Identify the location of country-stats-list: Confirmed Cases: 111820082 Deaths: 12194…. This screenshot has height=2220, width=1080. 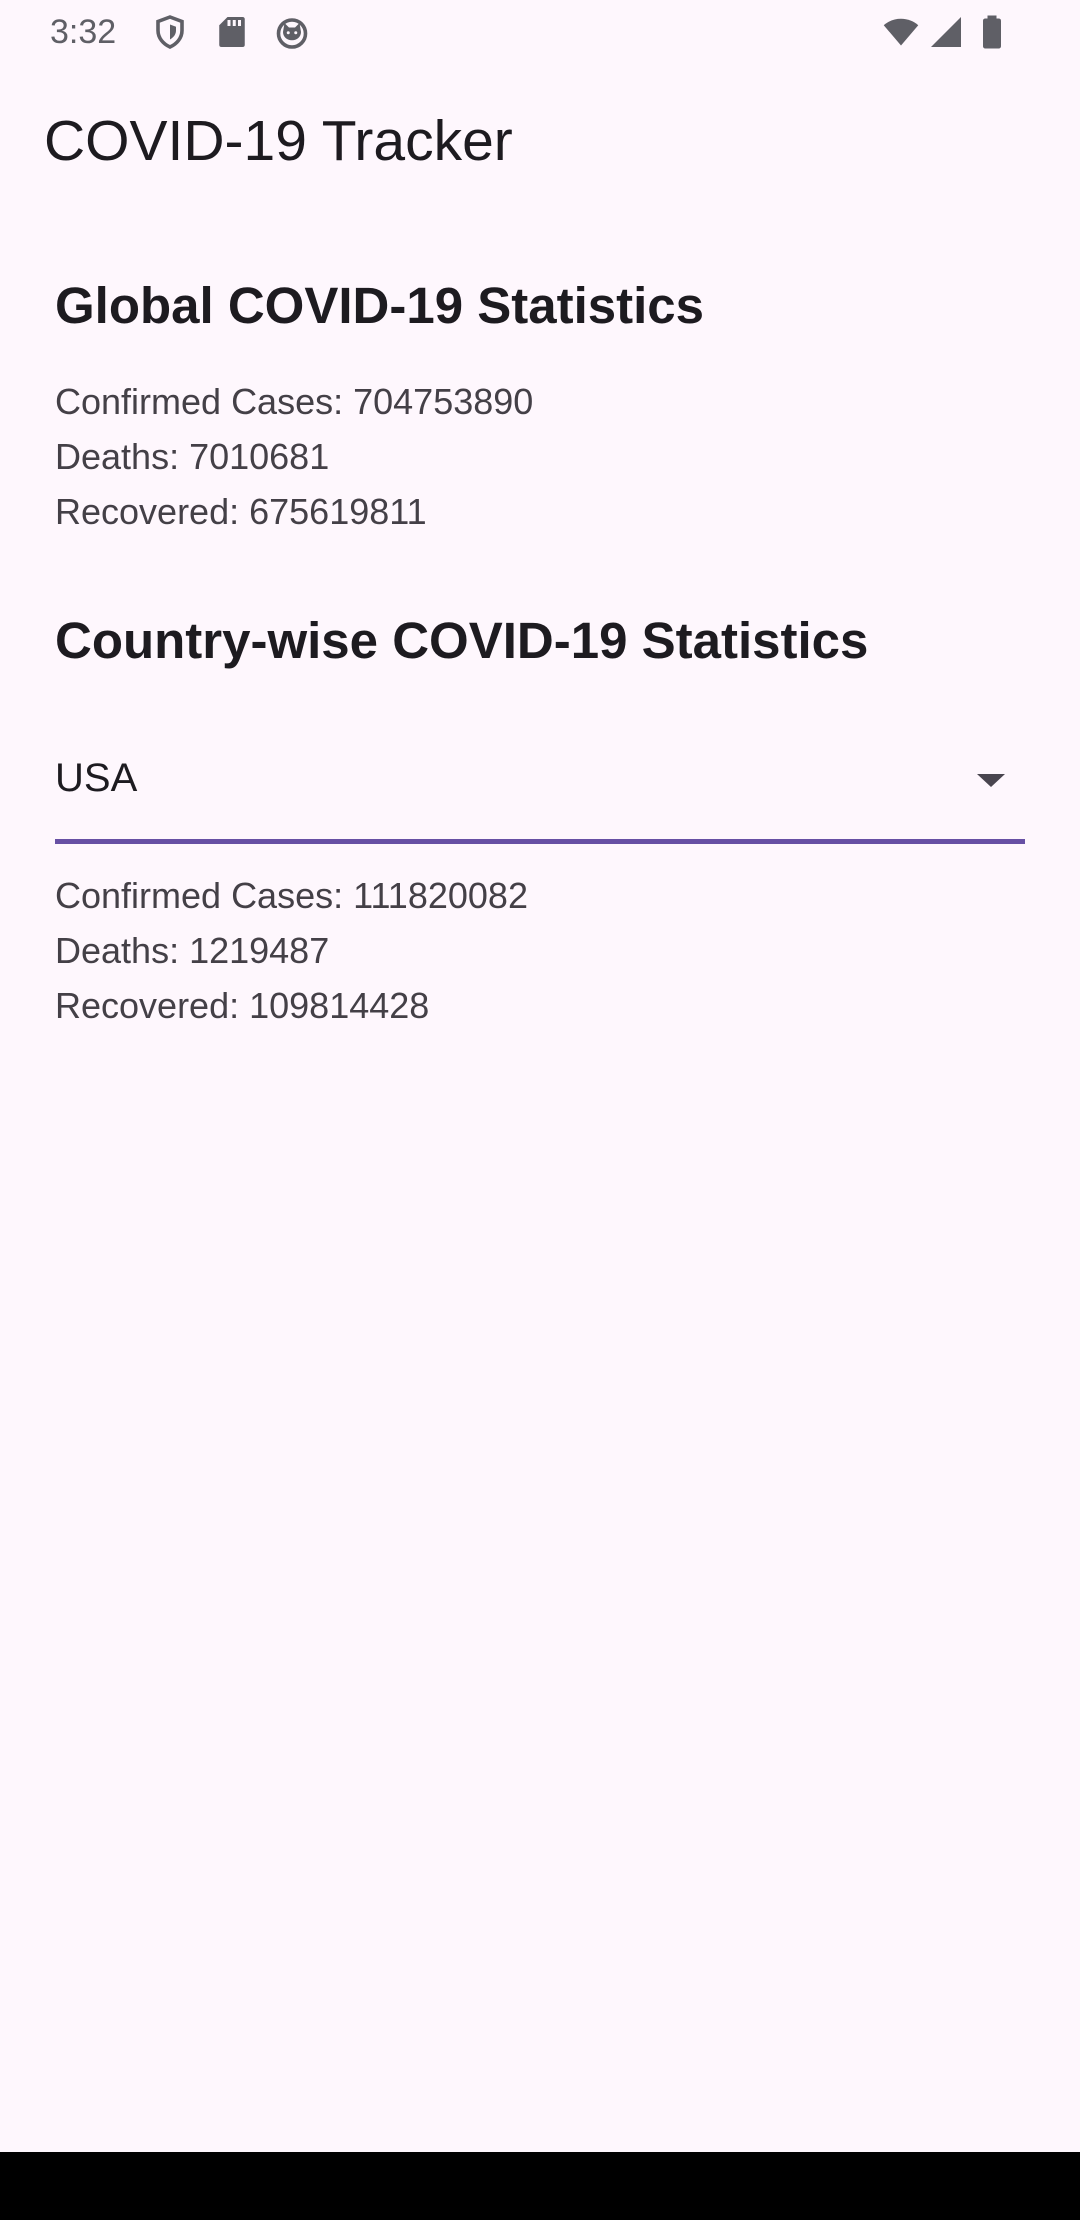
(540, 950).